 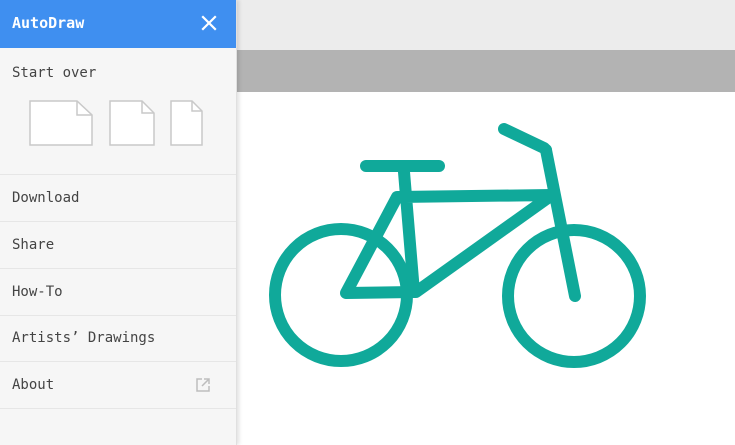 I want to click on menu-item-about: About, so click(x=118, y=385).